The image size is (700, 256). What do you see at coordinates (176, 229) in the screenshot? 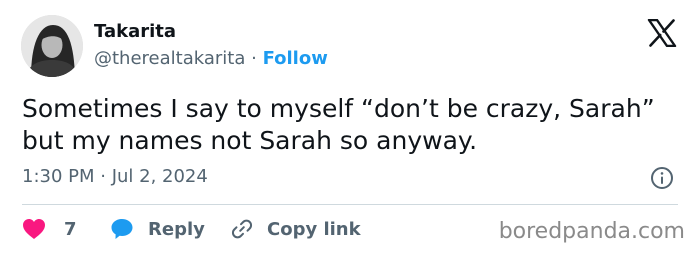
I see `reply-label: Reply` at bounding box center [176, 229].